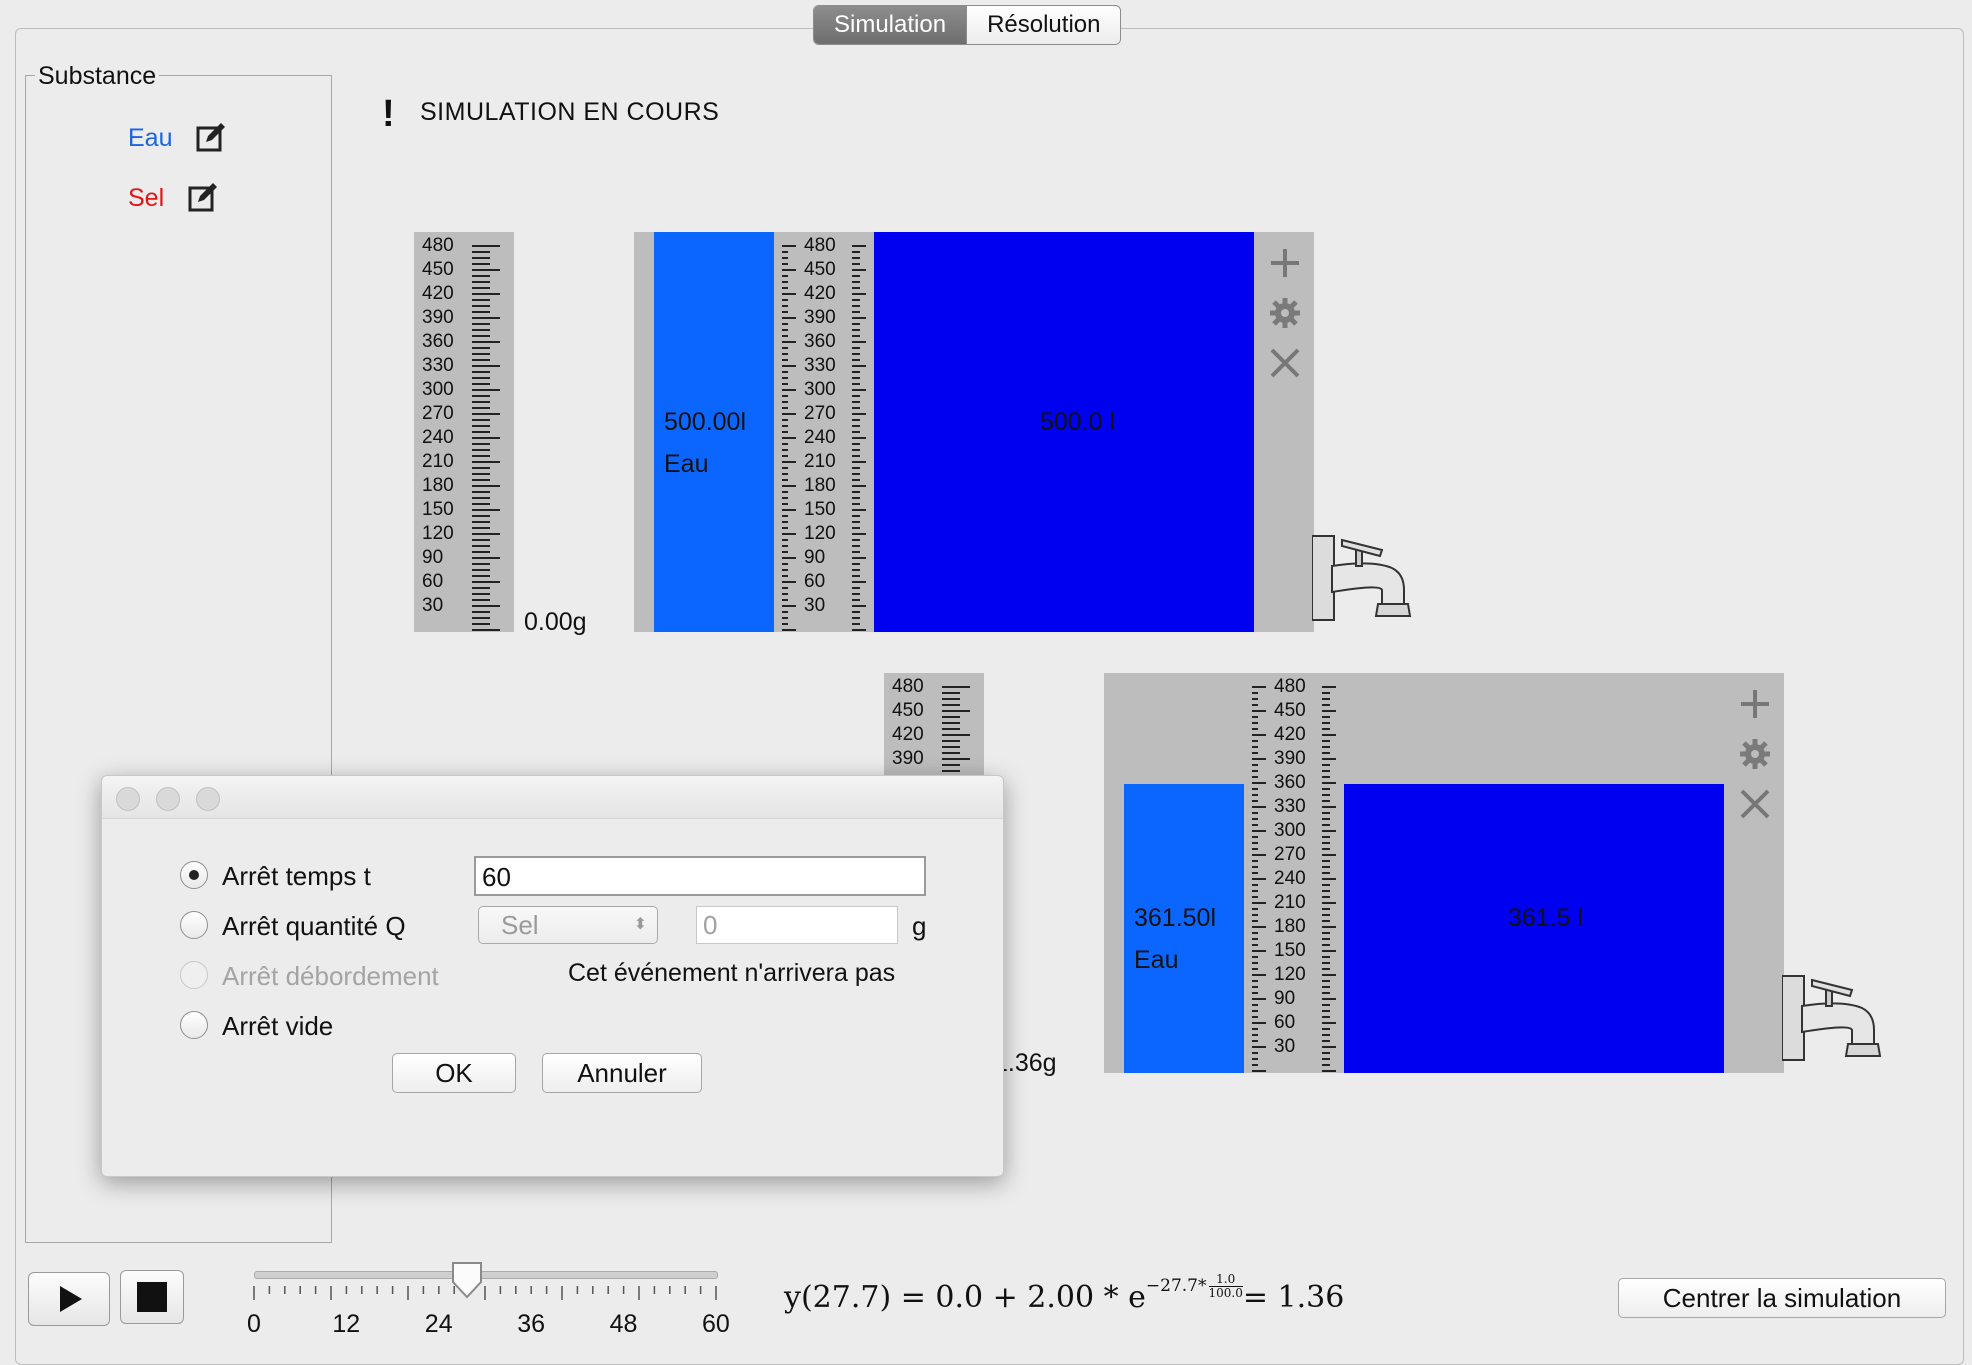 The image size is (1972, 1365). What do you see at coordinates (965, 1297) in the screenshot?
I see `formula-lhs: y(27.7) = 0.0 + 2.00 * e` at bounding box center [965, 1297].